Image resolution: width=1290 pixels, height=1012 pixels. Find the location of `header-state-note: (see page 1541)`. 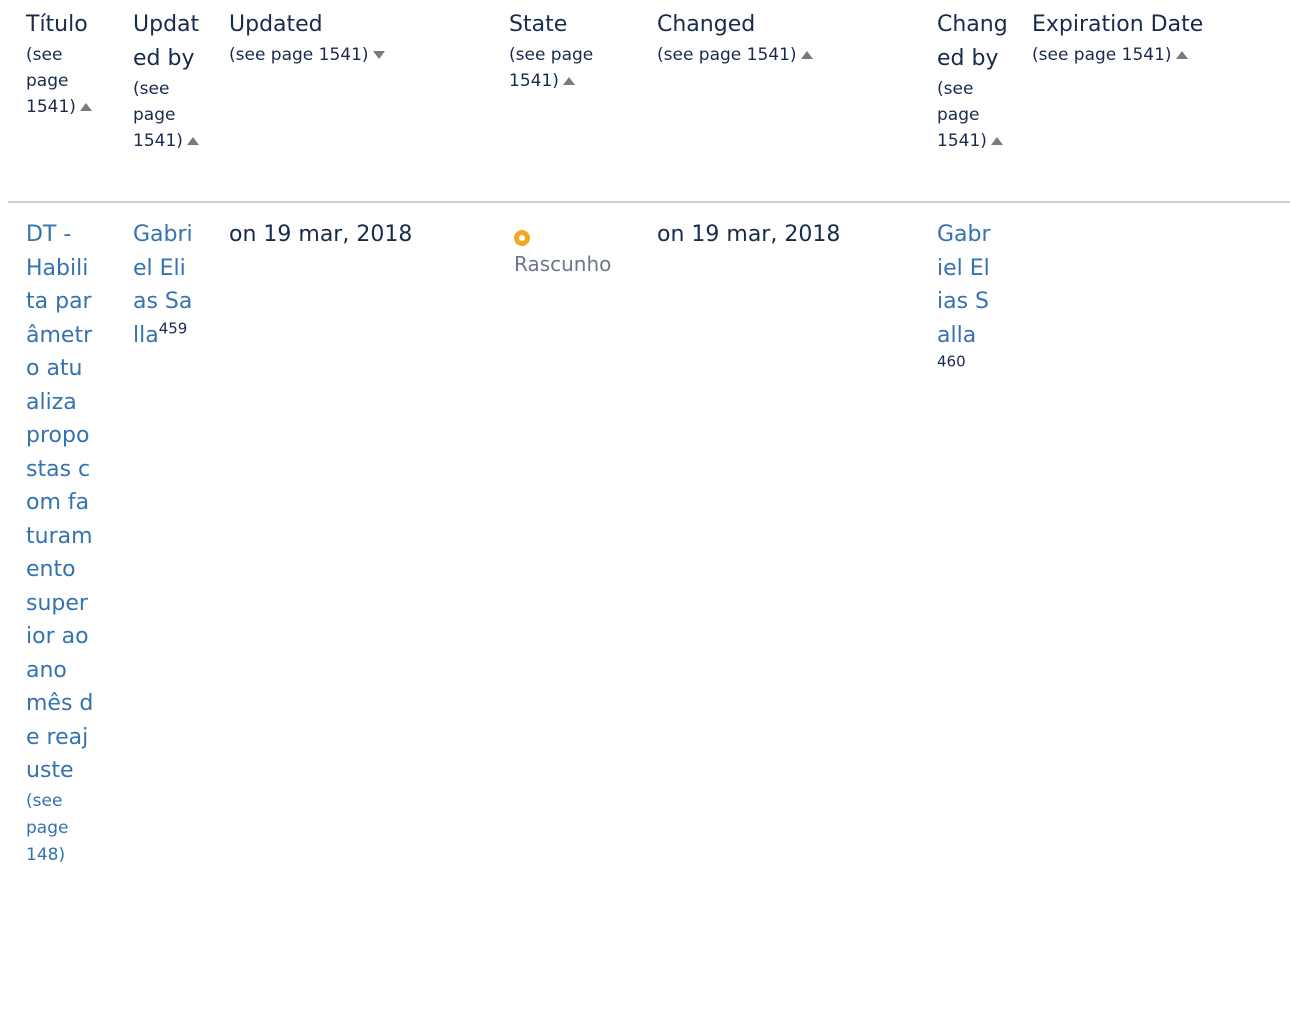

header-state-note: (see page 1541) is located at coordinates (551, 68).